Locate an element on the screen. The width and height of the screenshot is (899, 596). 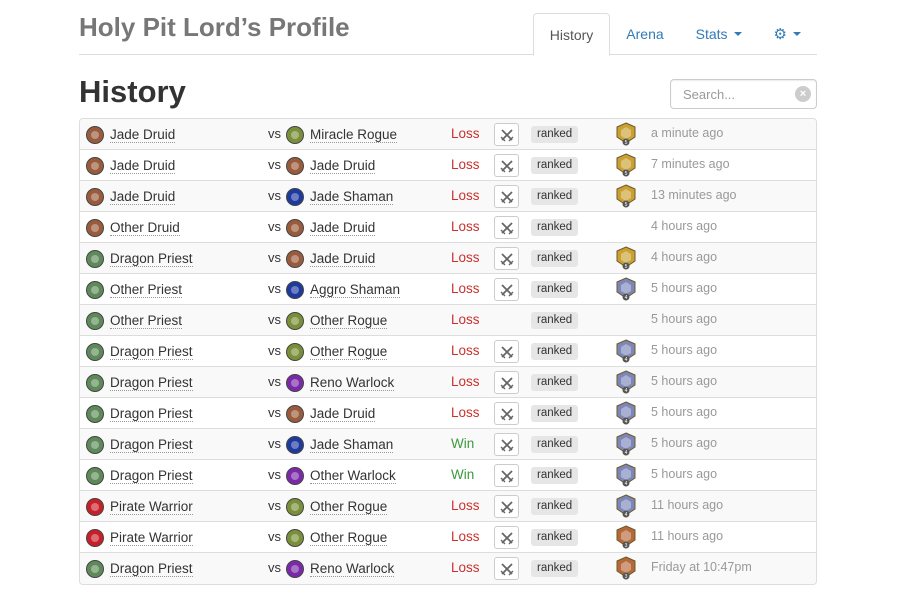
player-deck-link: Other Druid is located at coordinates (145, 228).